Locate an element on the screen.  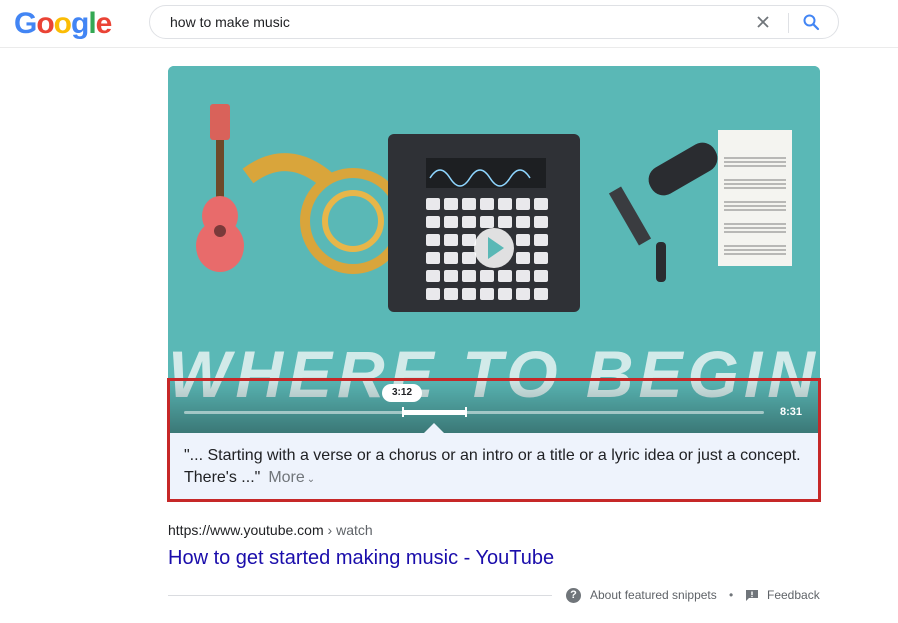
result-url-domain: https://www.youtube.com is located at coordinates (246, 530).